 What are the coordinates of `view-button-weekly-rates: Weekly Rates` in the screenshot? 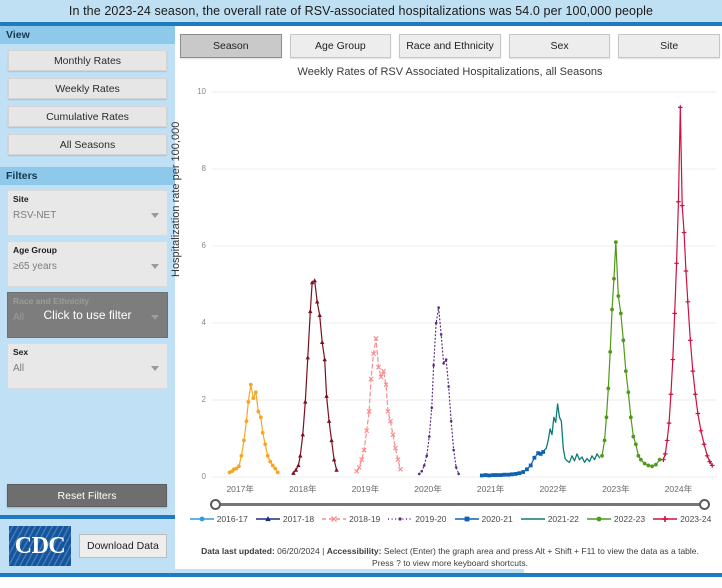 It's located at (87, 88).